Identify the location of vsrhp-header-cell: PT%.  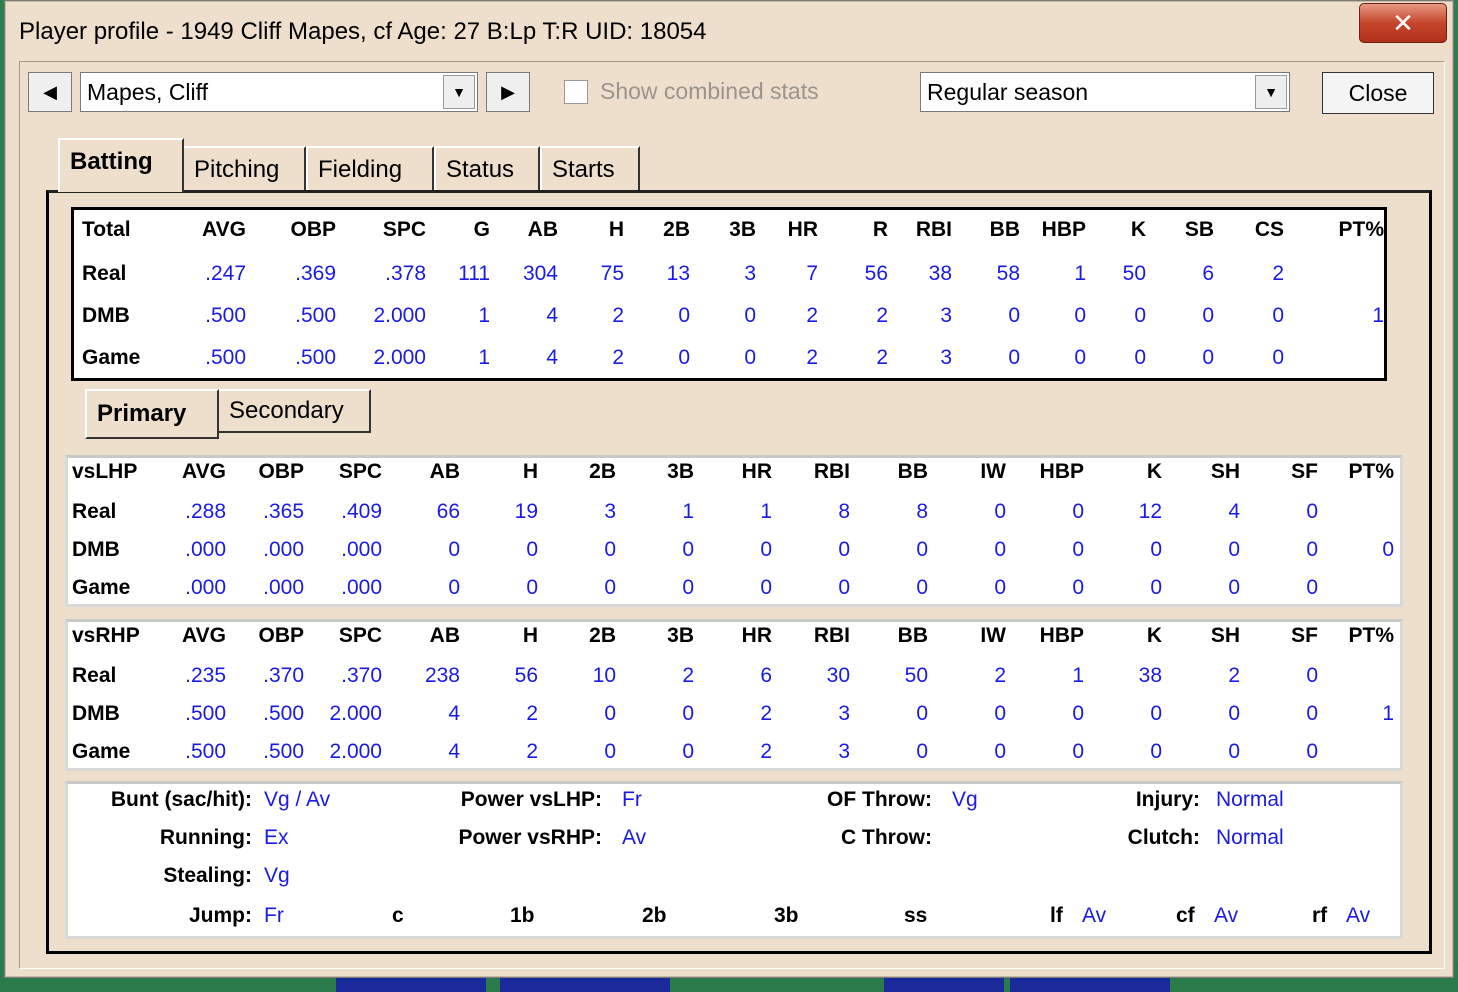
(1371, 635).